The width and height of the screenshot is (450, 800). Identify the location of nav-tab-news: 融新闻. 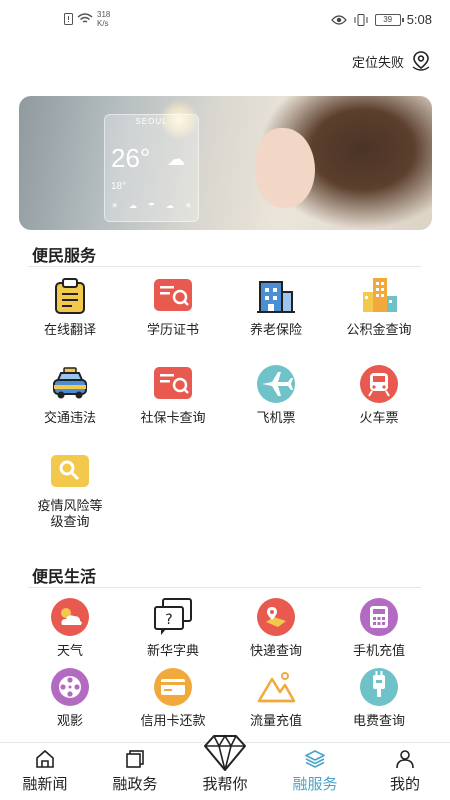
(45, 768).